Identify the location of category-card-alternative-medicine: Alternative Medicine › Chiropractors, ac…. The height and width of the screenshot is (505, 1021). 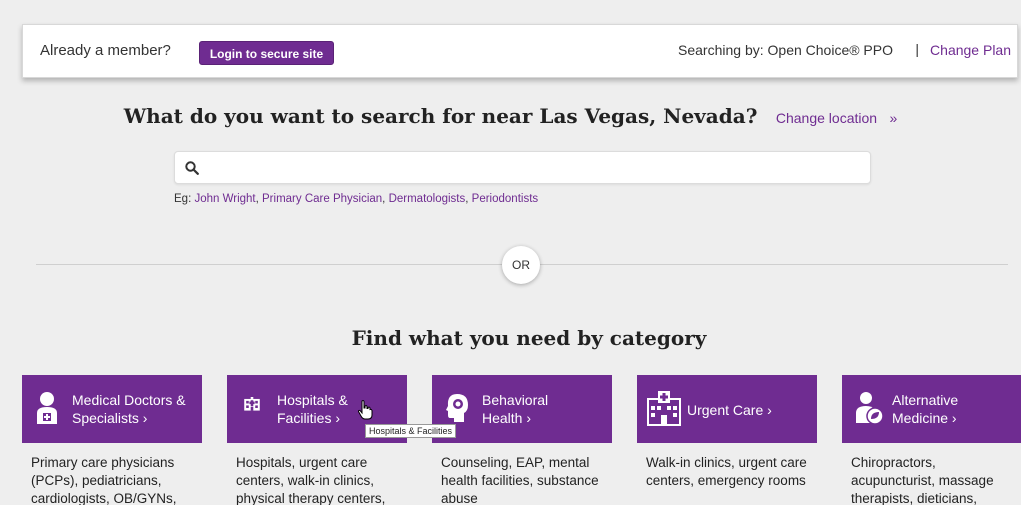
(931, 440).